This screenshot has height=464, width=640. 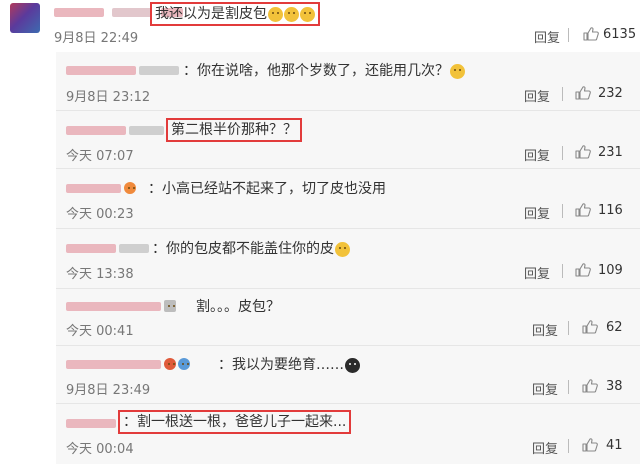 I want to click on comment-text: 我还以为是割皮包, so click(x=211, y=14).